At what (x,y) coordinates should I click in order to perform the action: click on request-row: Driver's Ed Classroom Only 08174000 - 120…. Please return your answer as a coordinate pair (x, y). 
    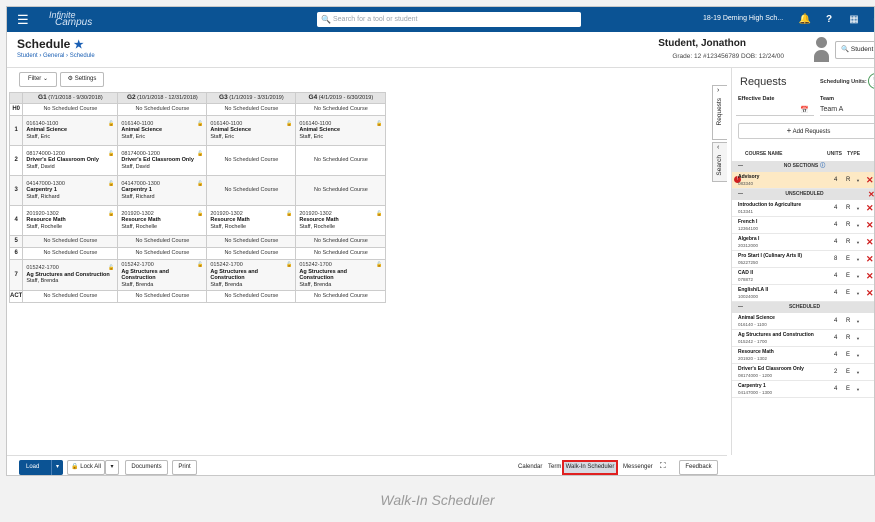
    Looking at the image, I should click on (803, 372).